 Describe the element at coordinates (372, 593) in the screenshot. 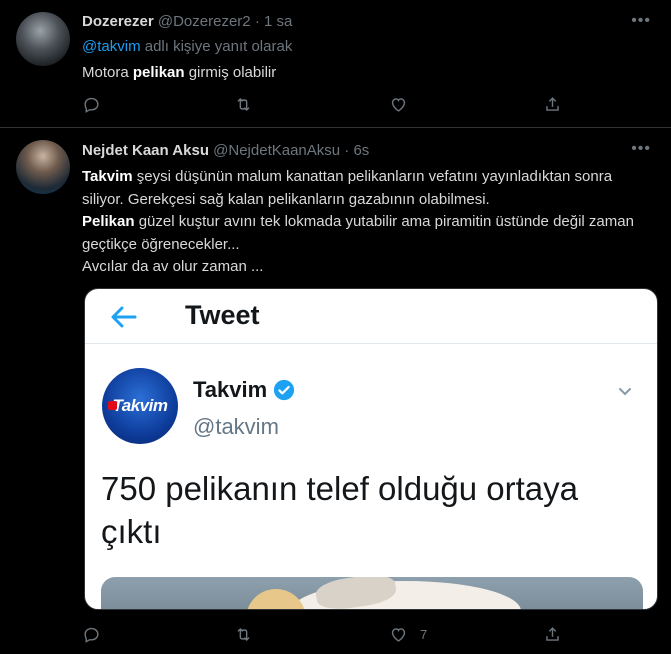

I see `pelican-photo` at that location.